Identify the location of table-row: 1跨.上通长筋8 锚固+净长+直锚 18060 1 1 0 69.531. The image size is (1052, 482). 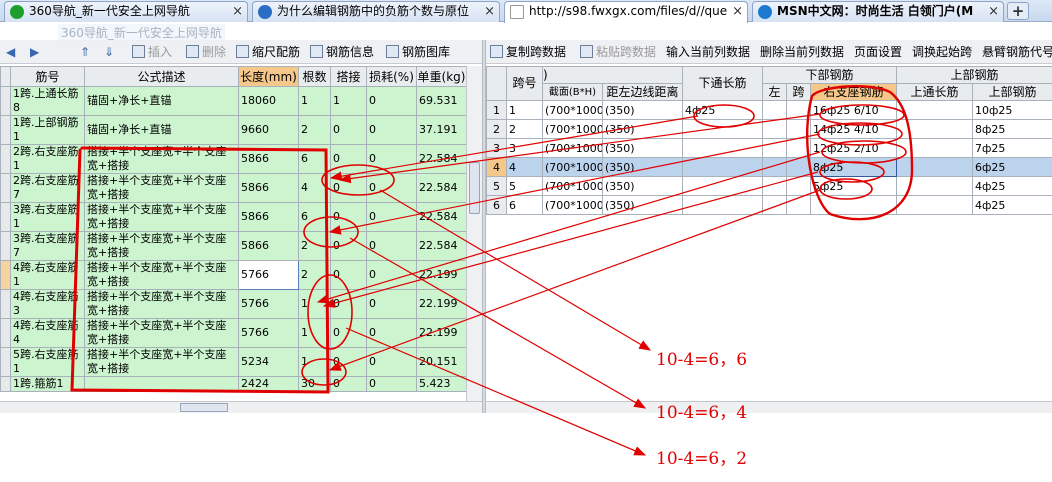
(233, 101).